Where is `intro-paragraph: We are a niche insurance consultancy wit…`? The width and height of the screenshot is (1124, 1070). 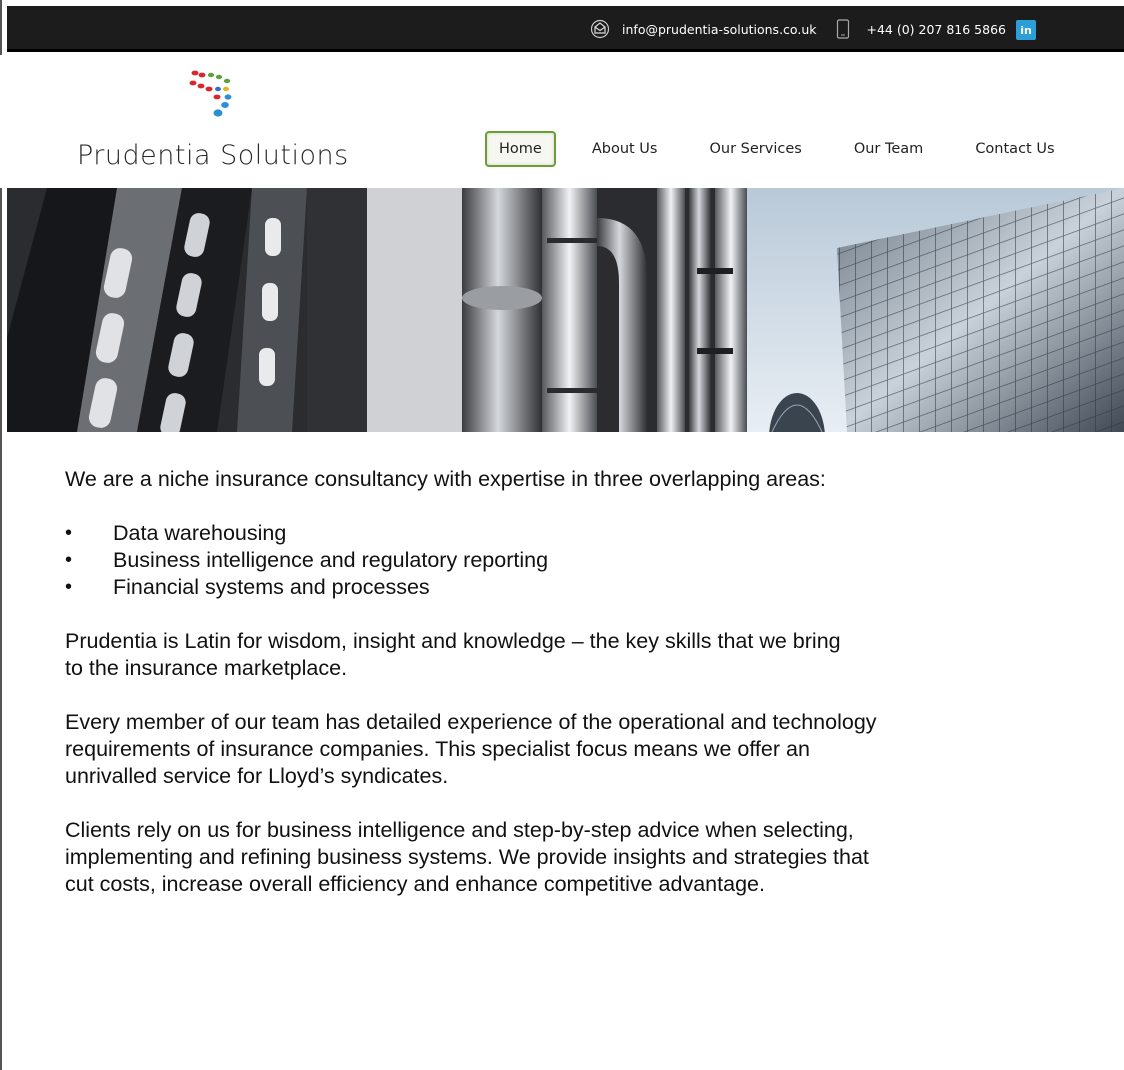 intro-paragraph: We are a niche insurance consultancy wit… is located at coordinates (445, 479).